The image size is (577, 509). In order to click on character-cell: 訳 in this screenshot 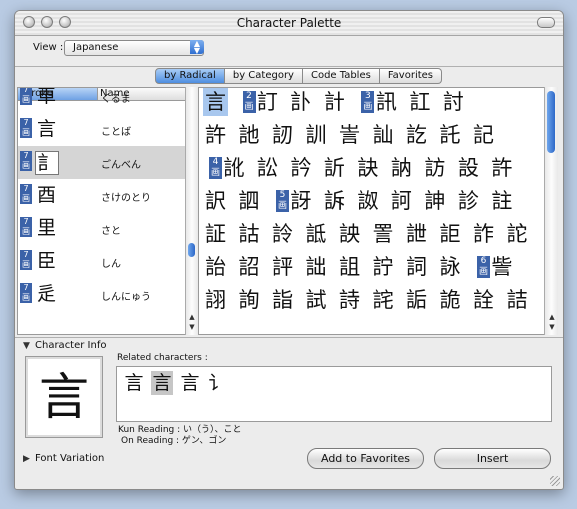, I will do `click(215, 201)`.